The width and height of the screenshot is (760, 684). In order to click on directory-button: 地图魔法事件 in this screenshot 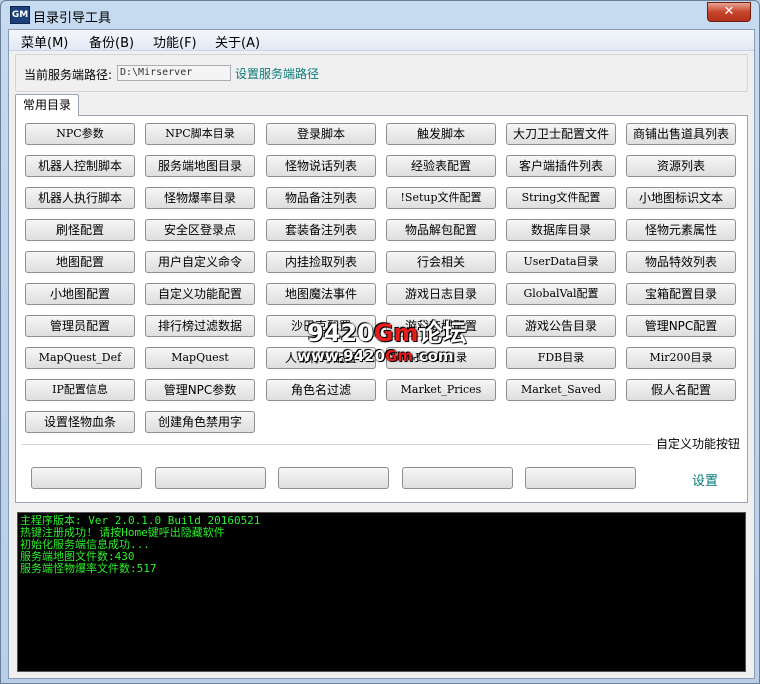, I will do `click(321, 294)`.